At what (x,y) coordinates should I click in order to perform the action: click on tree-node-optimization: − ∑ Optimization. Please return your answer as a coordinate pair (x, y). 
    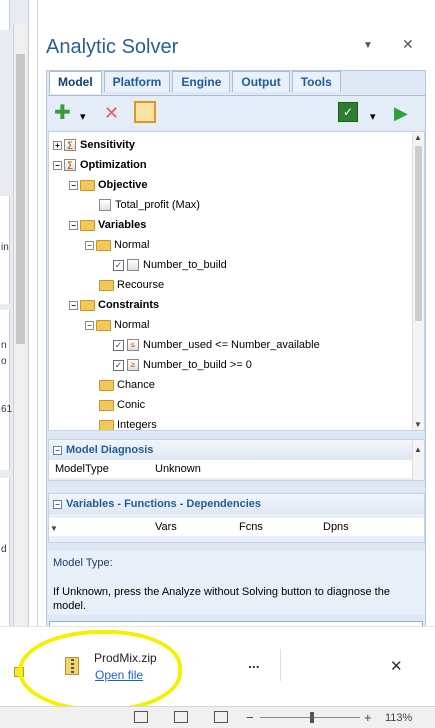
    Looking at the image, I should click on (100, 165).